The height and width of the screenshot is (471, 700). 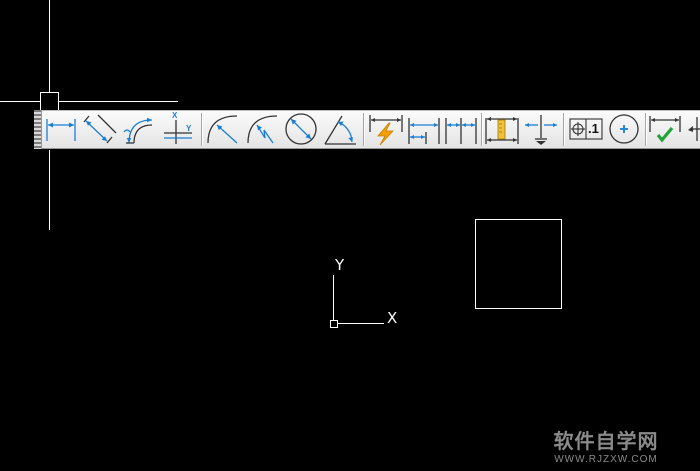 What do you see at coordinates (175, 115) in the screenshot?
I see `ordinate-x-label: X` at bounding box center [175, 115].